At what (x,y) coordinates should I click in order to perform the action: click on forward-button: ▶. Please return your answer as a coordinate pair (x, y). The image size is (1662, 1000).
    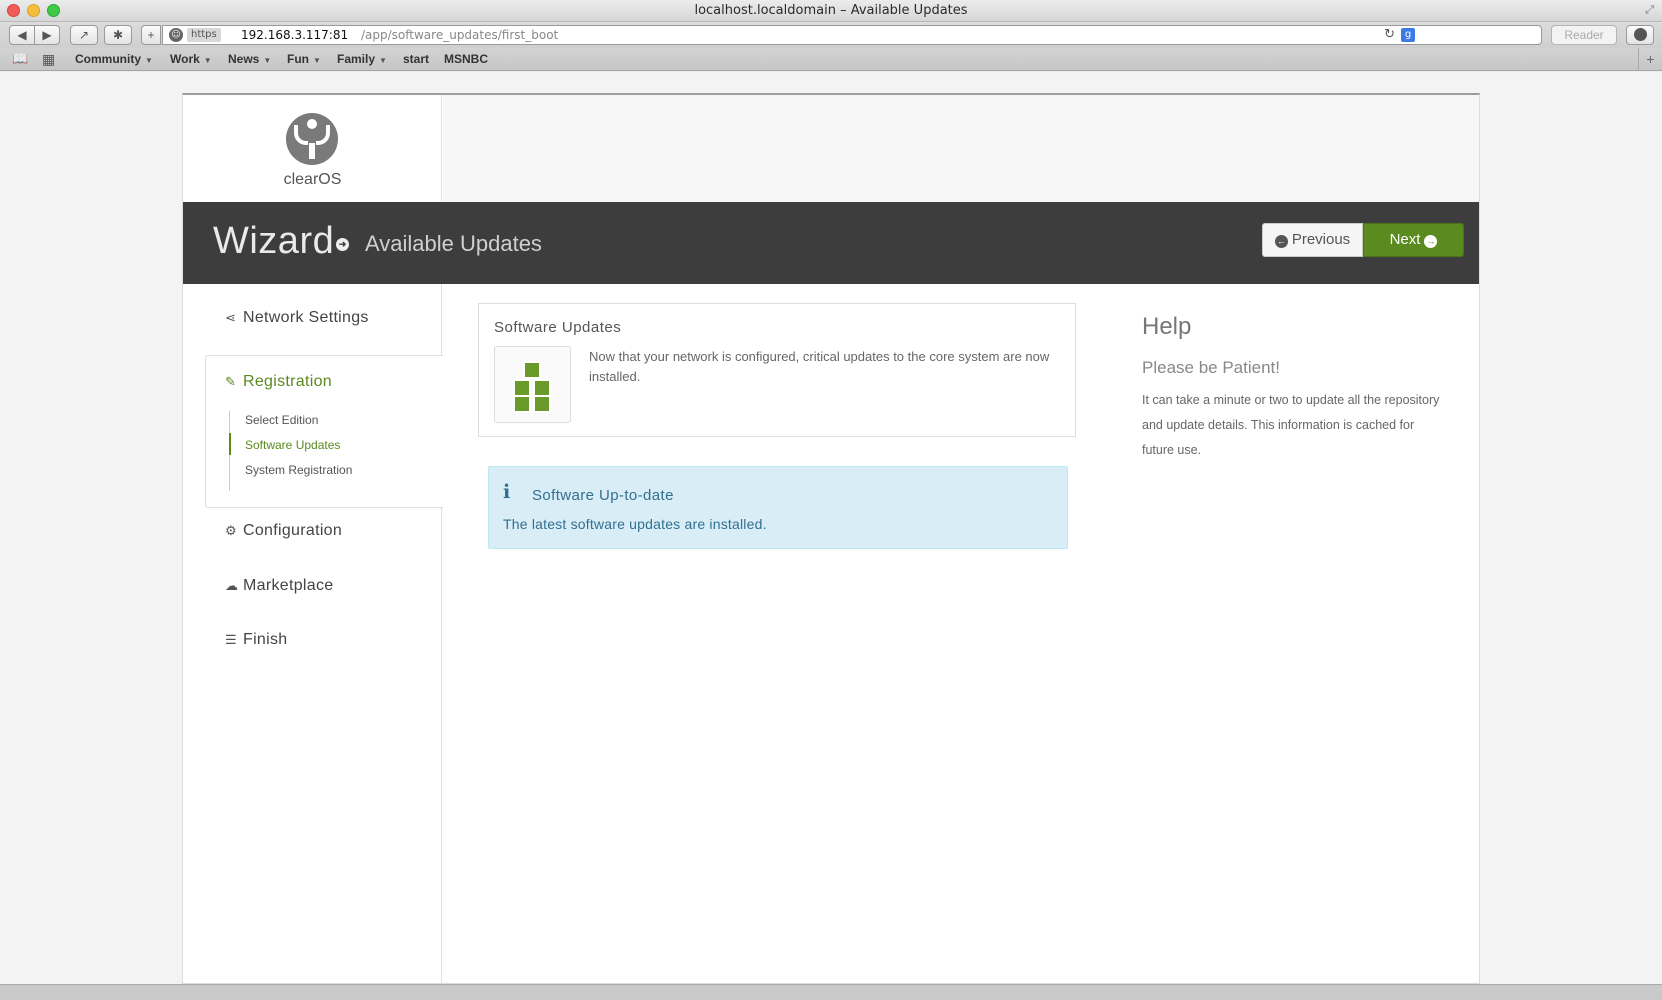
    Looking at the image, I should click on (47, 35).